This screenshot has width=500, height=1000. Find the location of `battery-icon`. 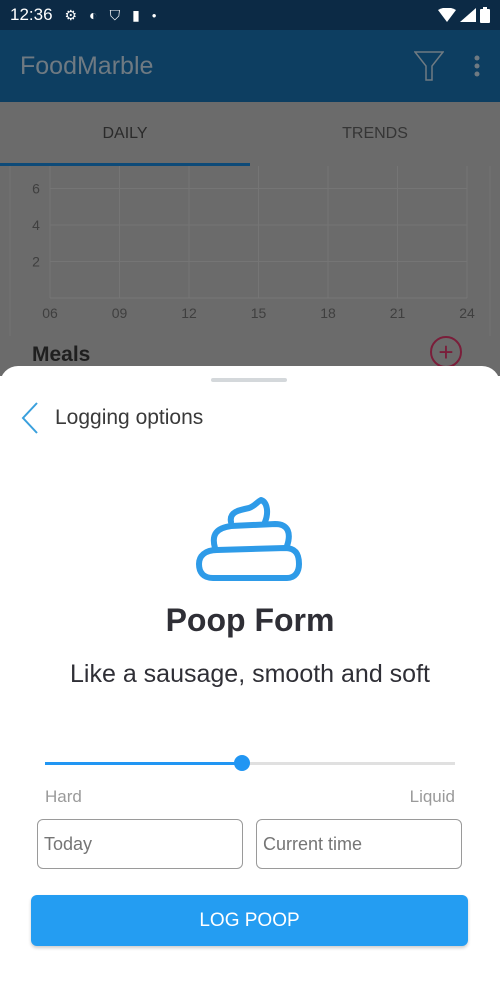

battery-icon is located at coordinates (485, 15).